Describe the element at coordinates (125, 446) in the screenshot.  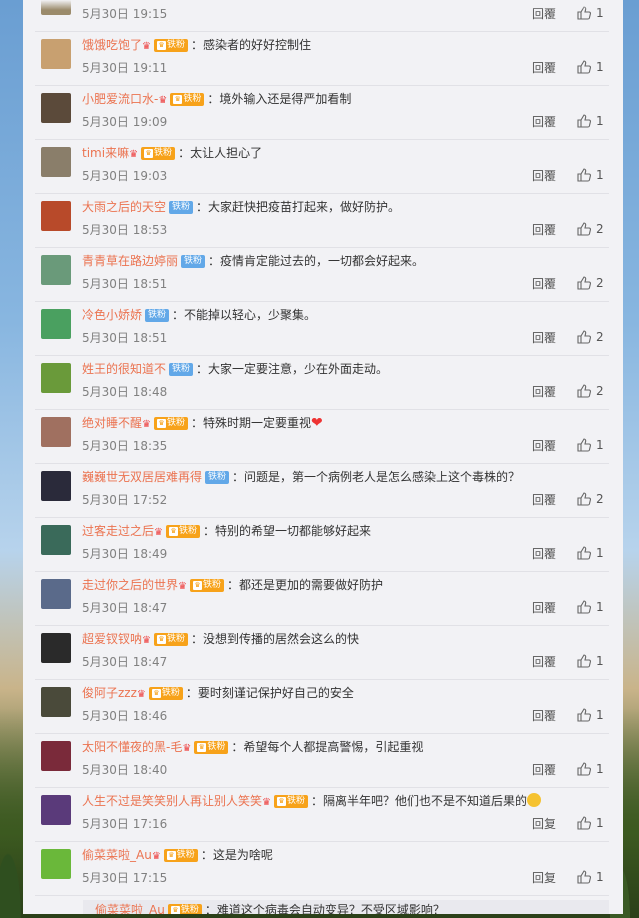
I see `timestamp: 5月30日 18:35` at that location.